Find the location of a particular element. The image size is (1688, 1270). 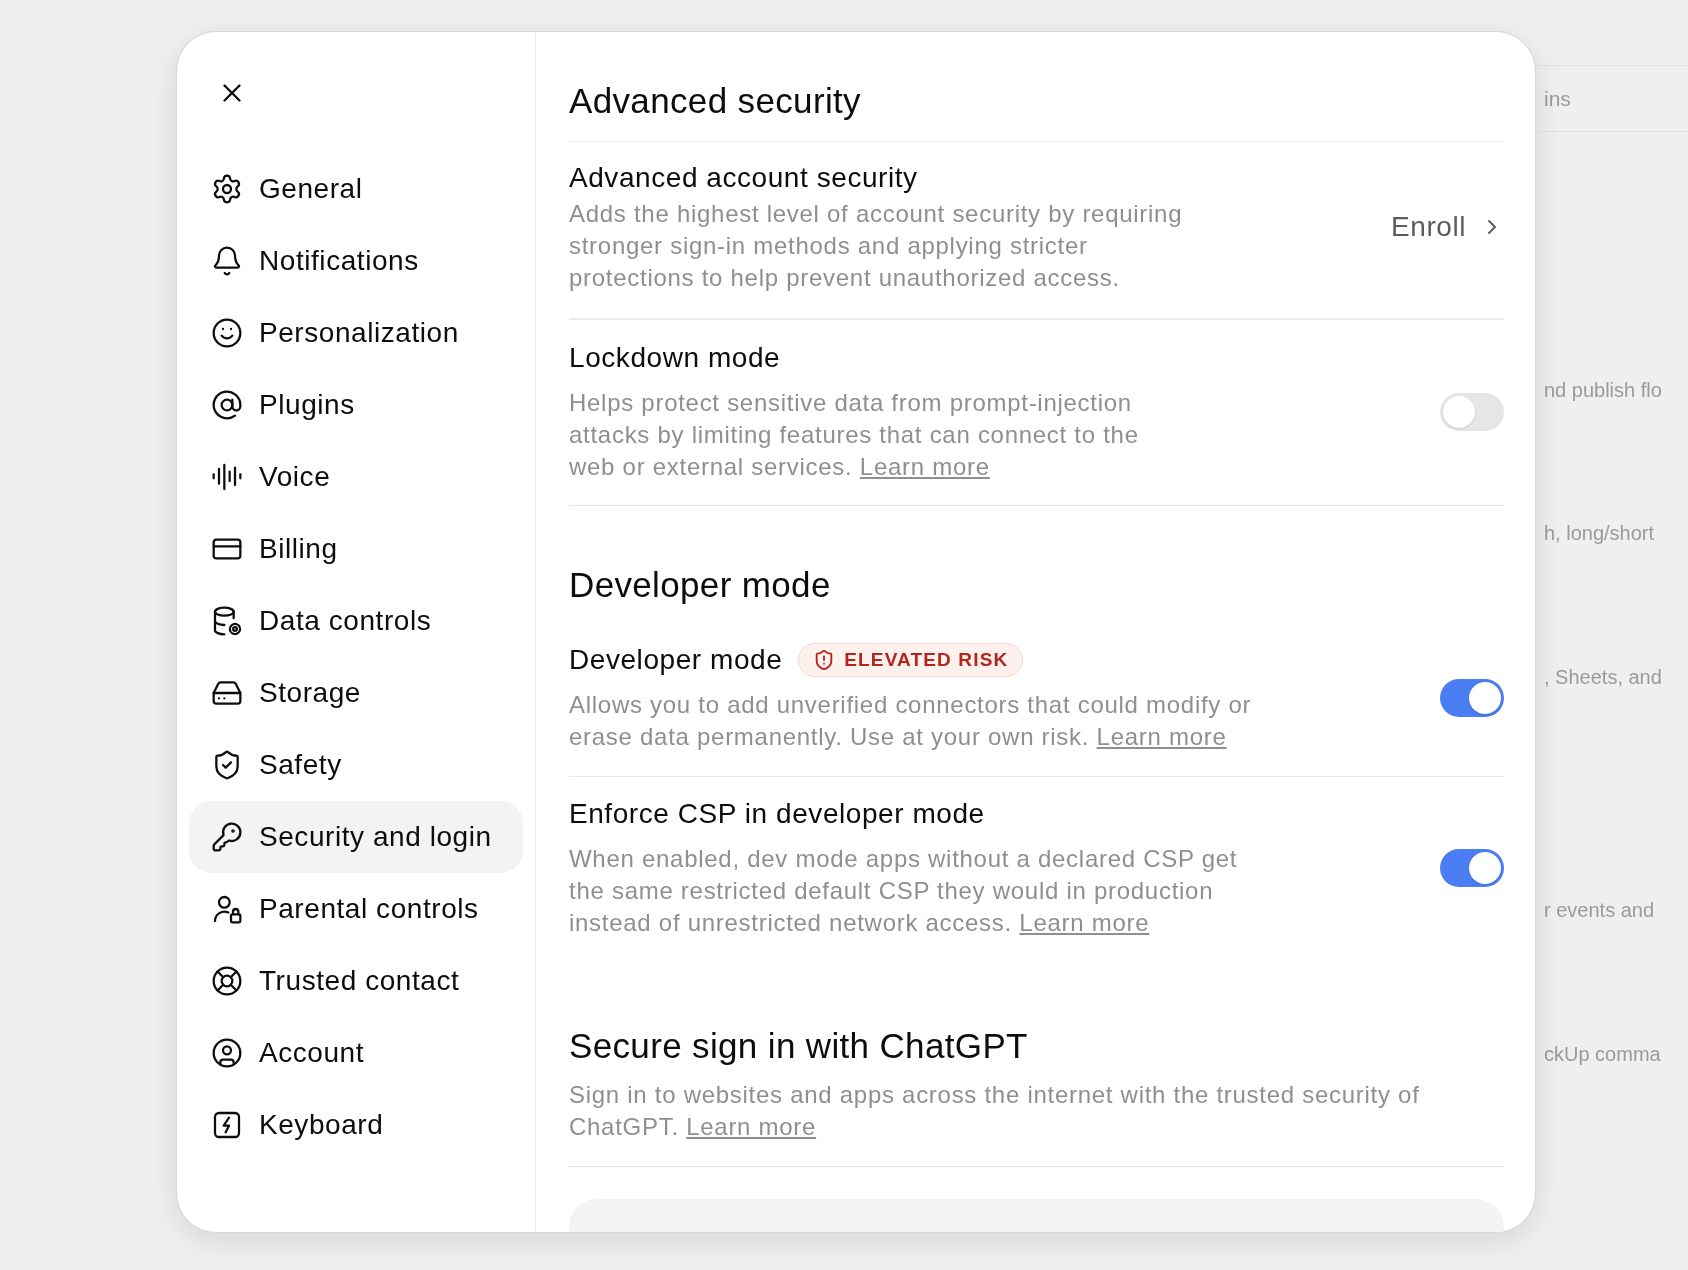

sidebar-item: Keyboard is located at coordinates (356, 1125).